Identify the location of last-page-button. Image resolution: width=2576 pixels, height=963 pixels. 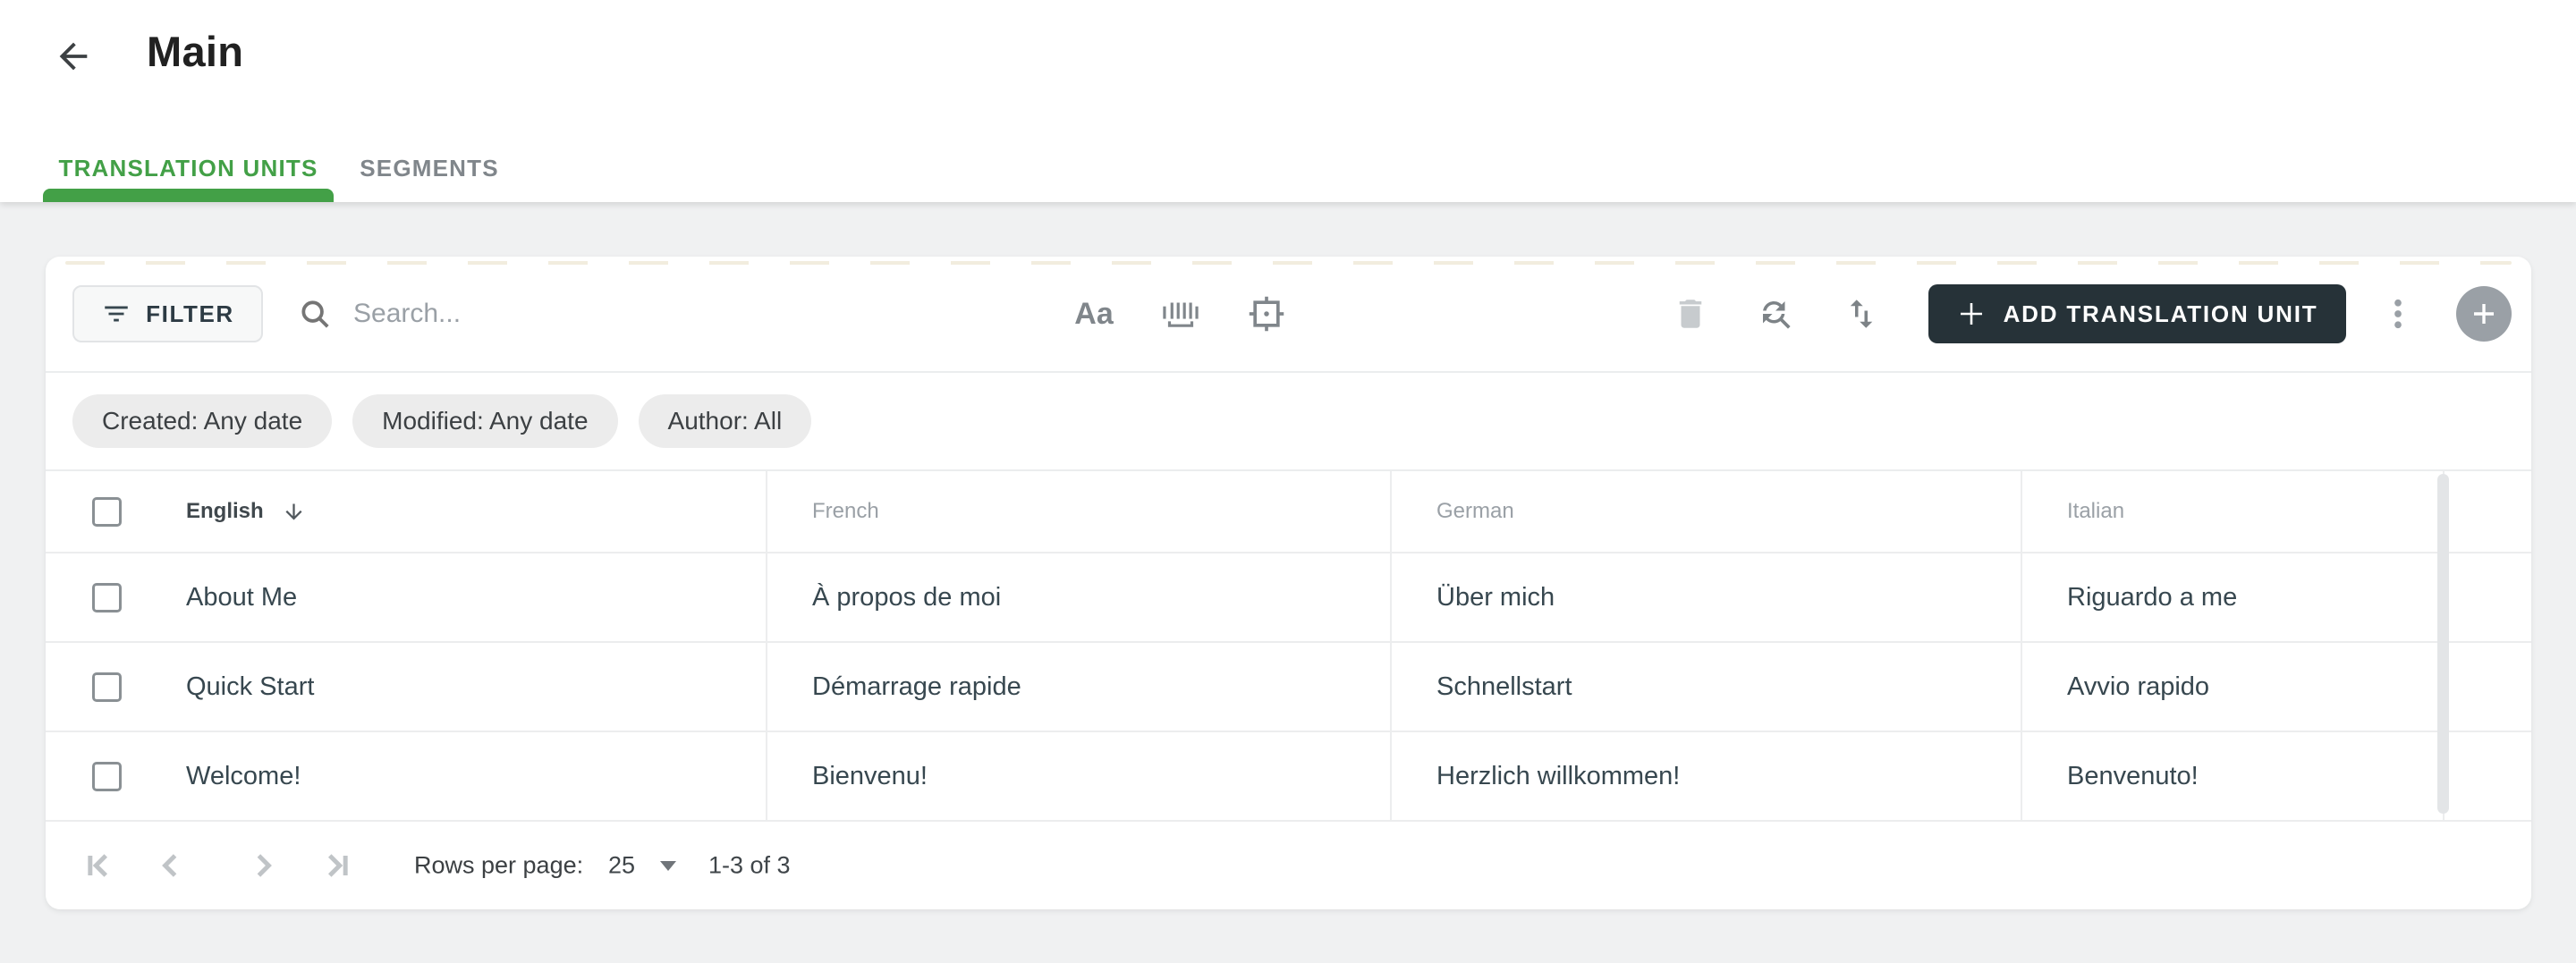
(337, 865).